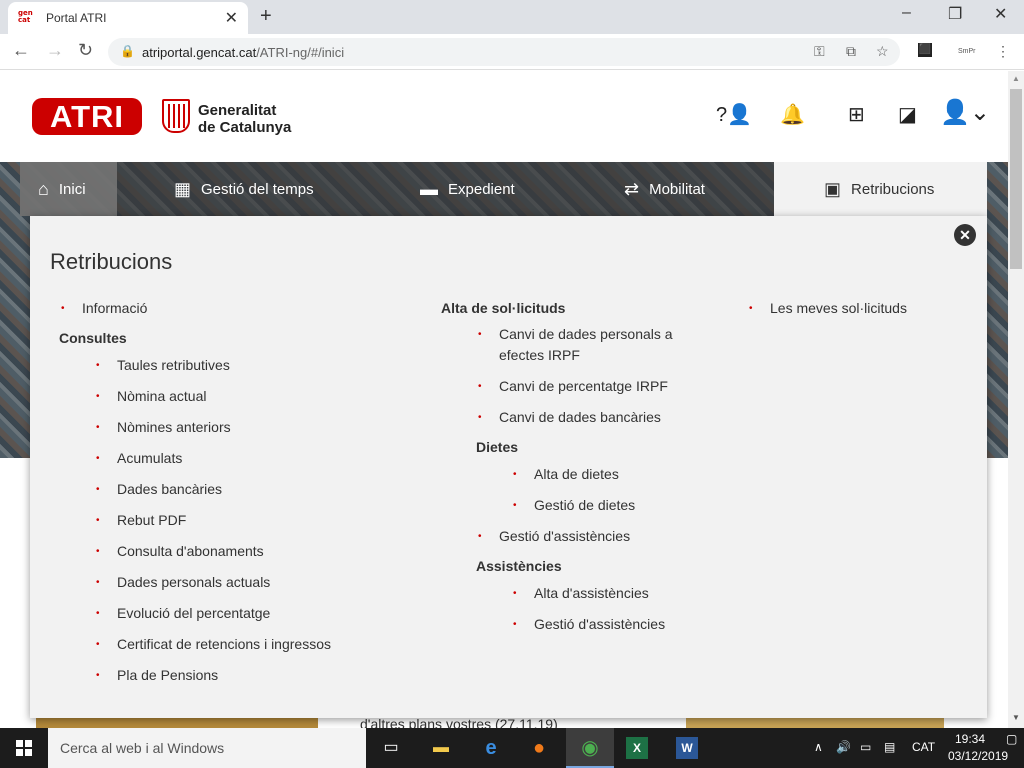 The image size is (1024, 768). Describe the element at coordinates (734, 114) in the screenshot. I see `user-help-icon: ?👤` at that location.